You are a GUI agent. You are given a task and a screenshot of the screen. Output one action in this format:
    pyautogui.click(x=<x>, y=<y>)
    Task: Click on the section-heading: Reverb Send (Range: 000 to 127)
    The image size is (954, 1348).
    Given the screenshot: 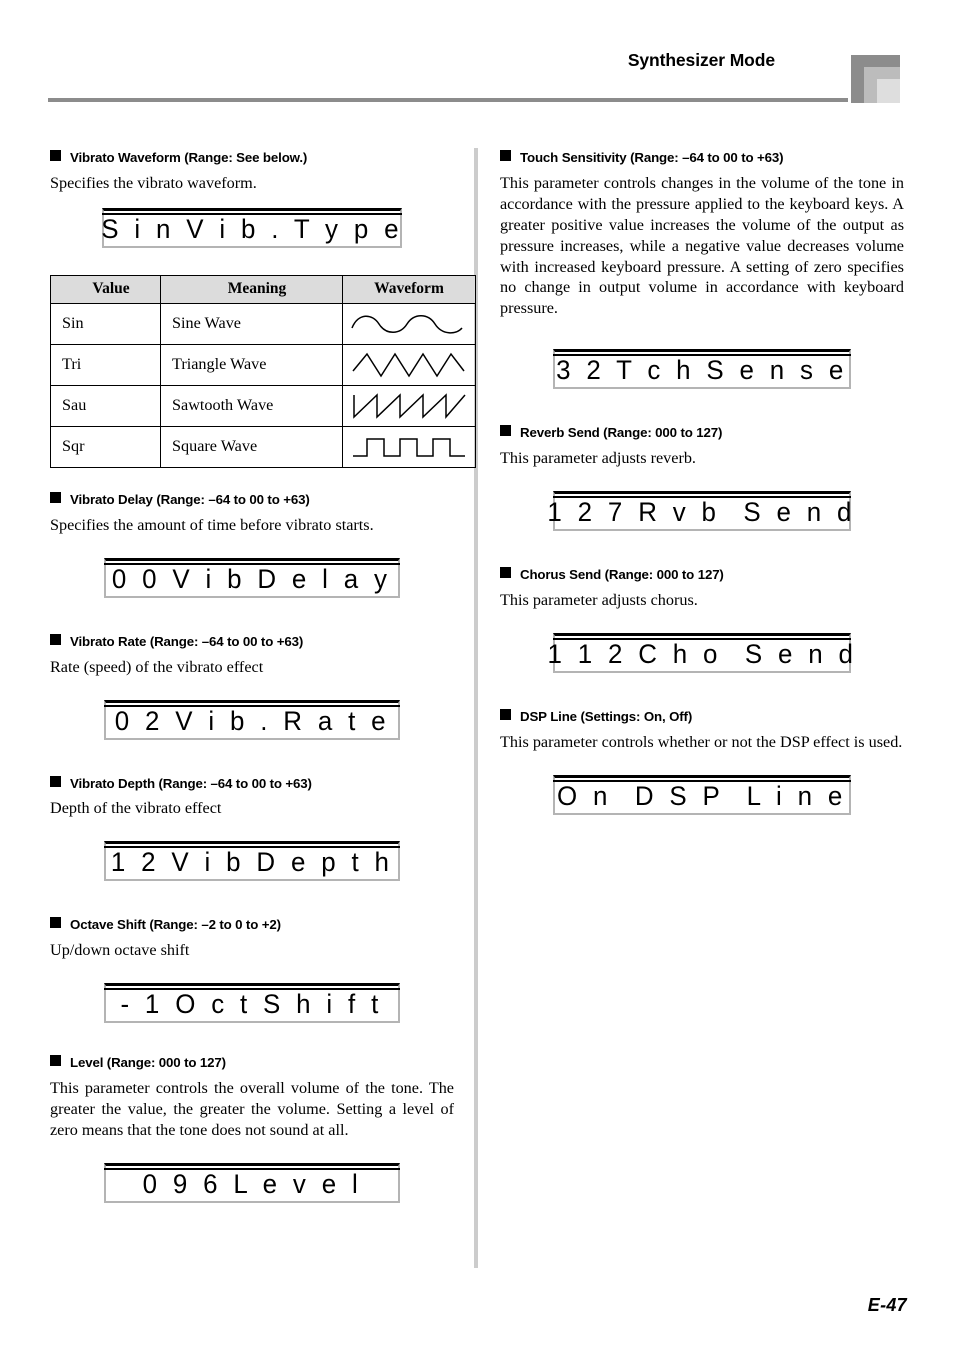 What is the action you would take?
    pyautogui.click(x=702, y=433)
    